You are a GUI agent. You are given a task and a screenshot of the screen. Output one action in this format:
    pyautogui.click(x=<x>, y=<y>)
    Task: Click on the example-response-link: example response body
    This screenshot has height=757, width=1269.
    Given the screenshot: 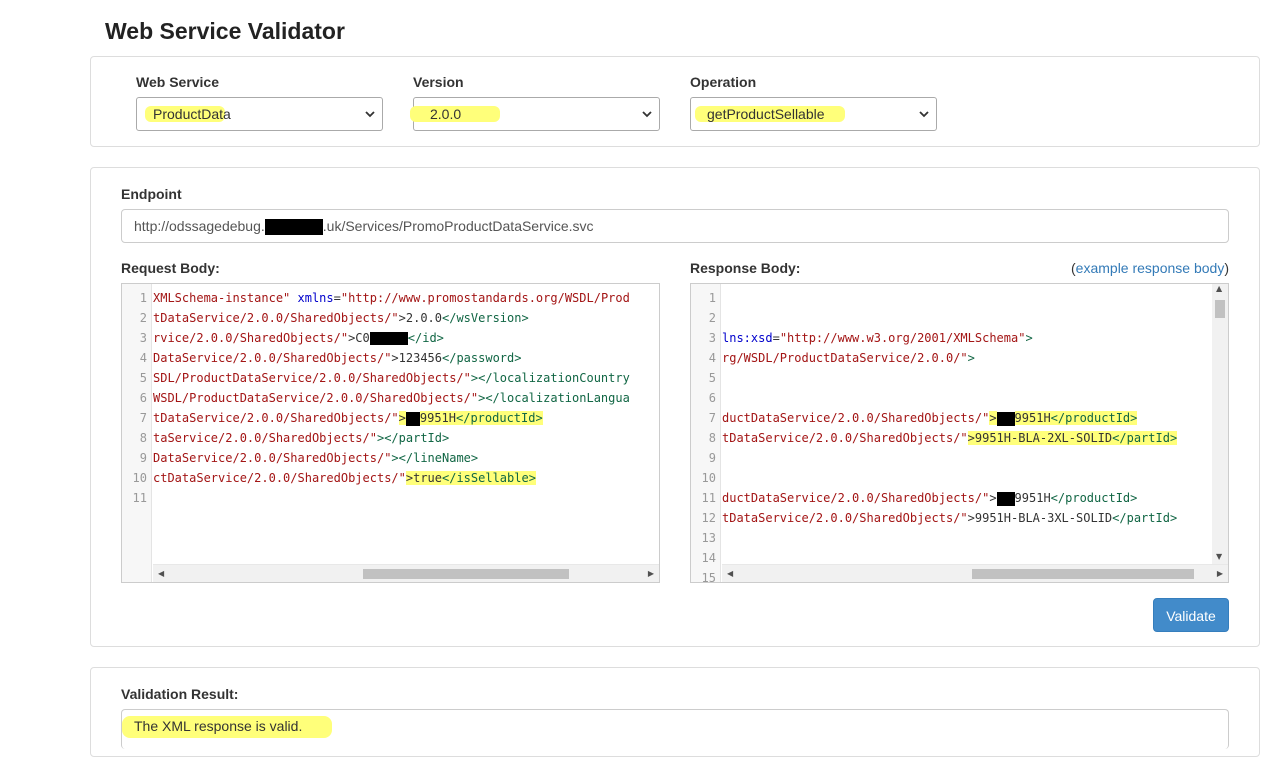 What is the action you would take?
    pyautogui.click(x=1150, y=268)
    